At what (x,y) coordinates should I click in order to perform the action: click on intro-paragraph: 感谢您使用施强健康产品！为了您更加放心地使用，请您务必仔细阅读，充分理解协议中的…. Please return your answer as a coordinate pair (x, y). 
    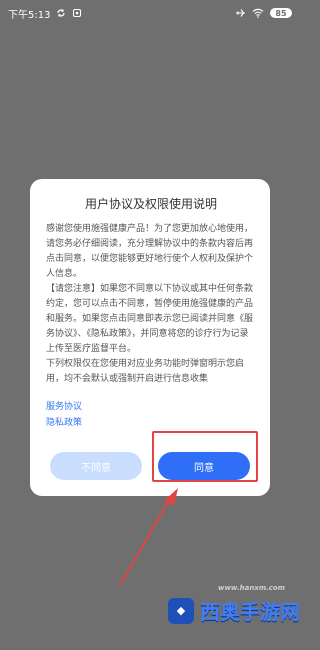
    Looking at the image, I should click on (150, 251).